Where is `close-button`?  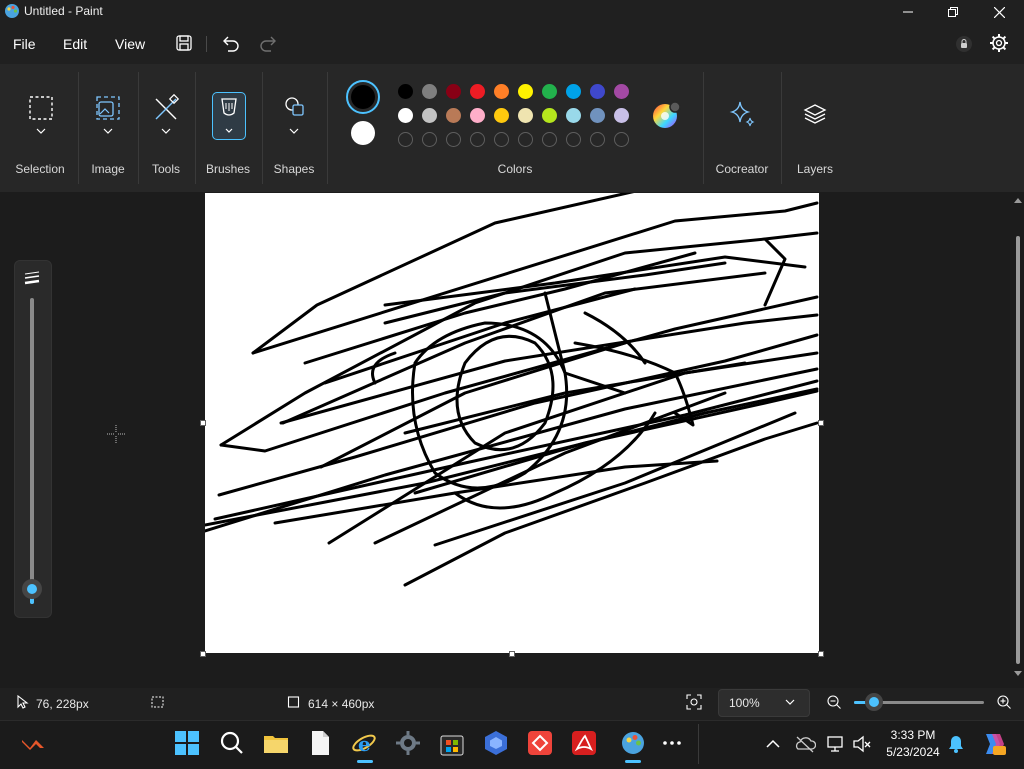
close-button is located at coordinates (999, 12).